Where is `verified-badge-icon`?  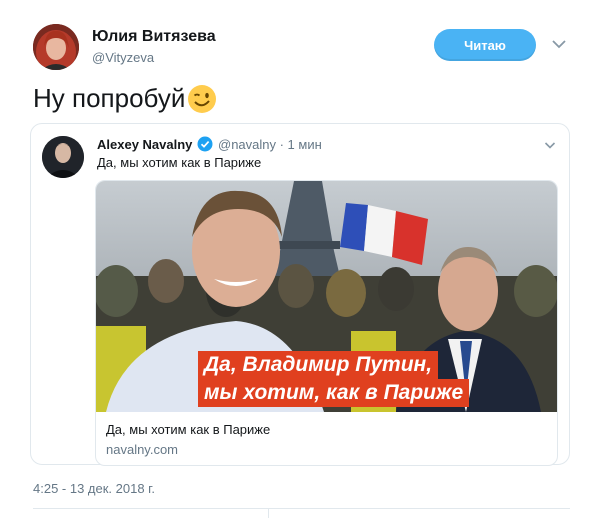
verified-badge-icon is located at coordinates (205, 144).